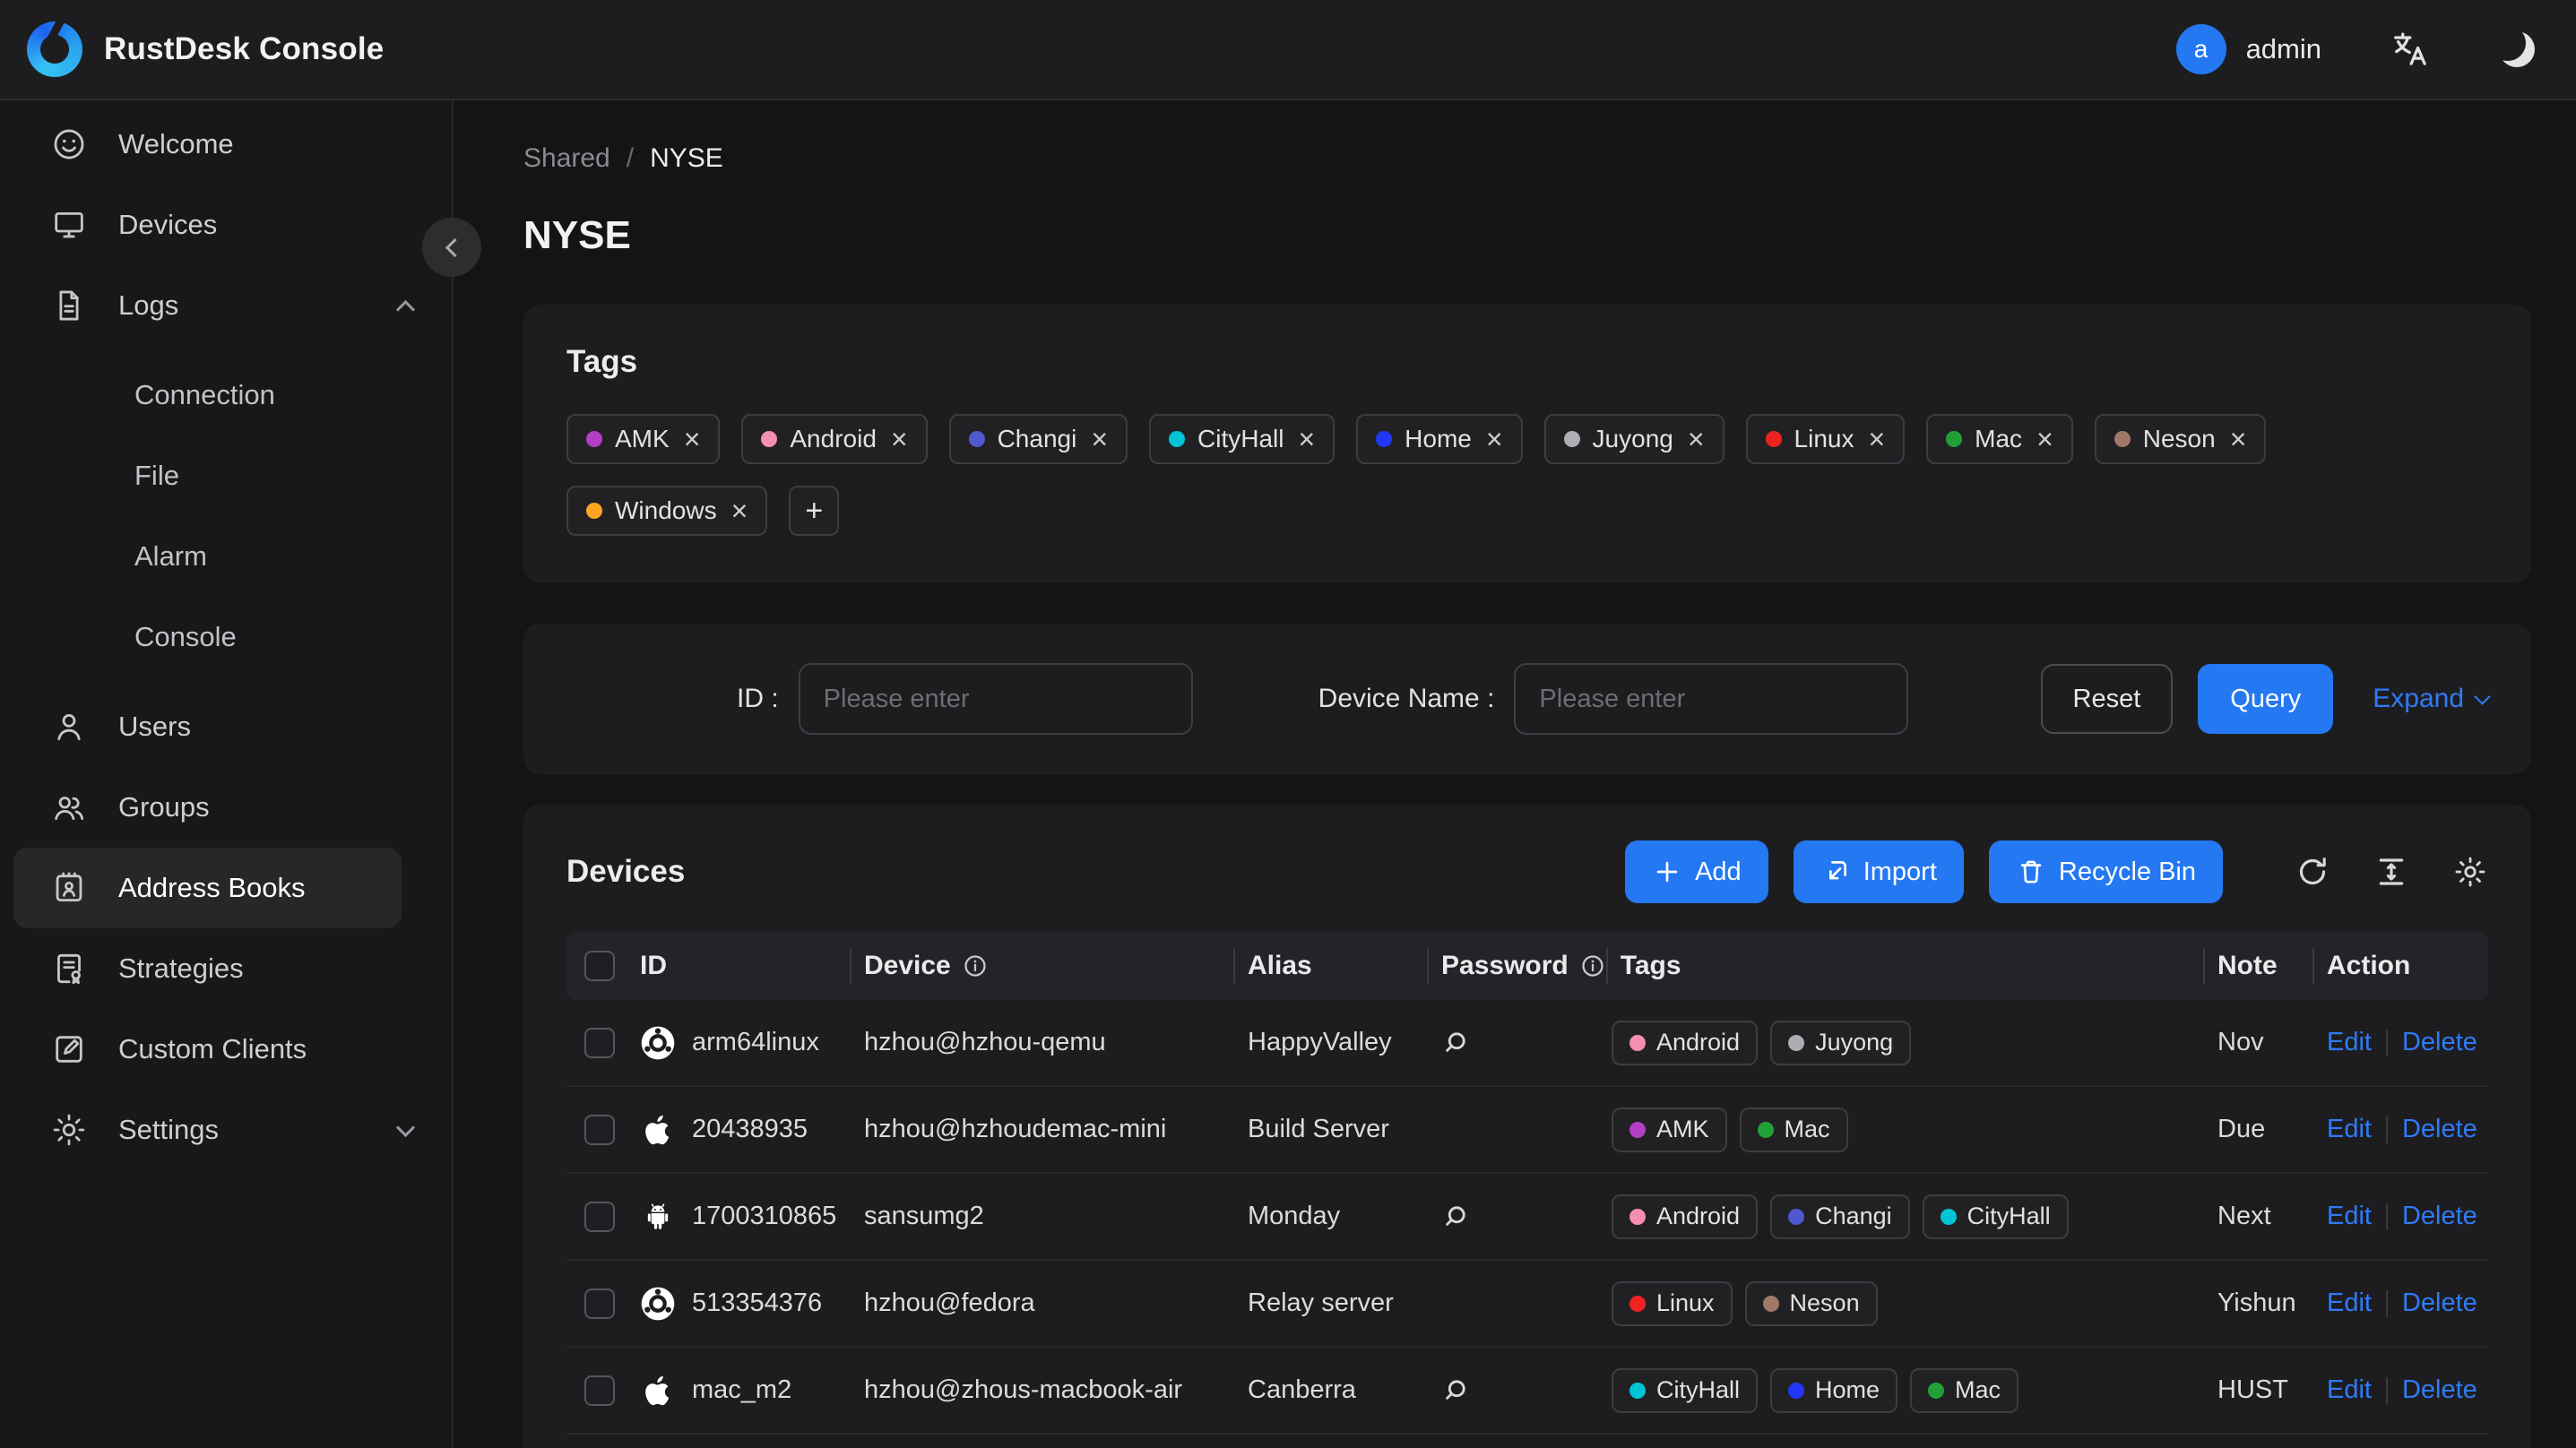 The width and height of the screenshot is (2576, 1448). Describe the element at coordinates (1825, 439) in the screenshot. I see `tag-chip-linux: Linux ×` at that location.